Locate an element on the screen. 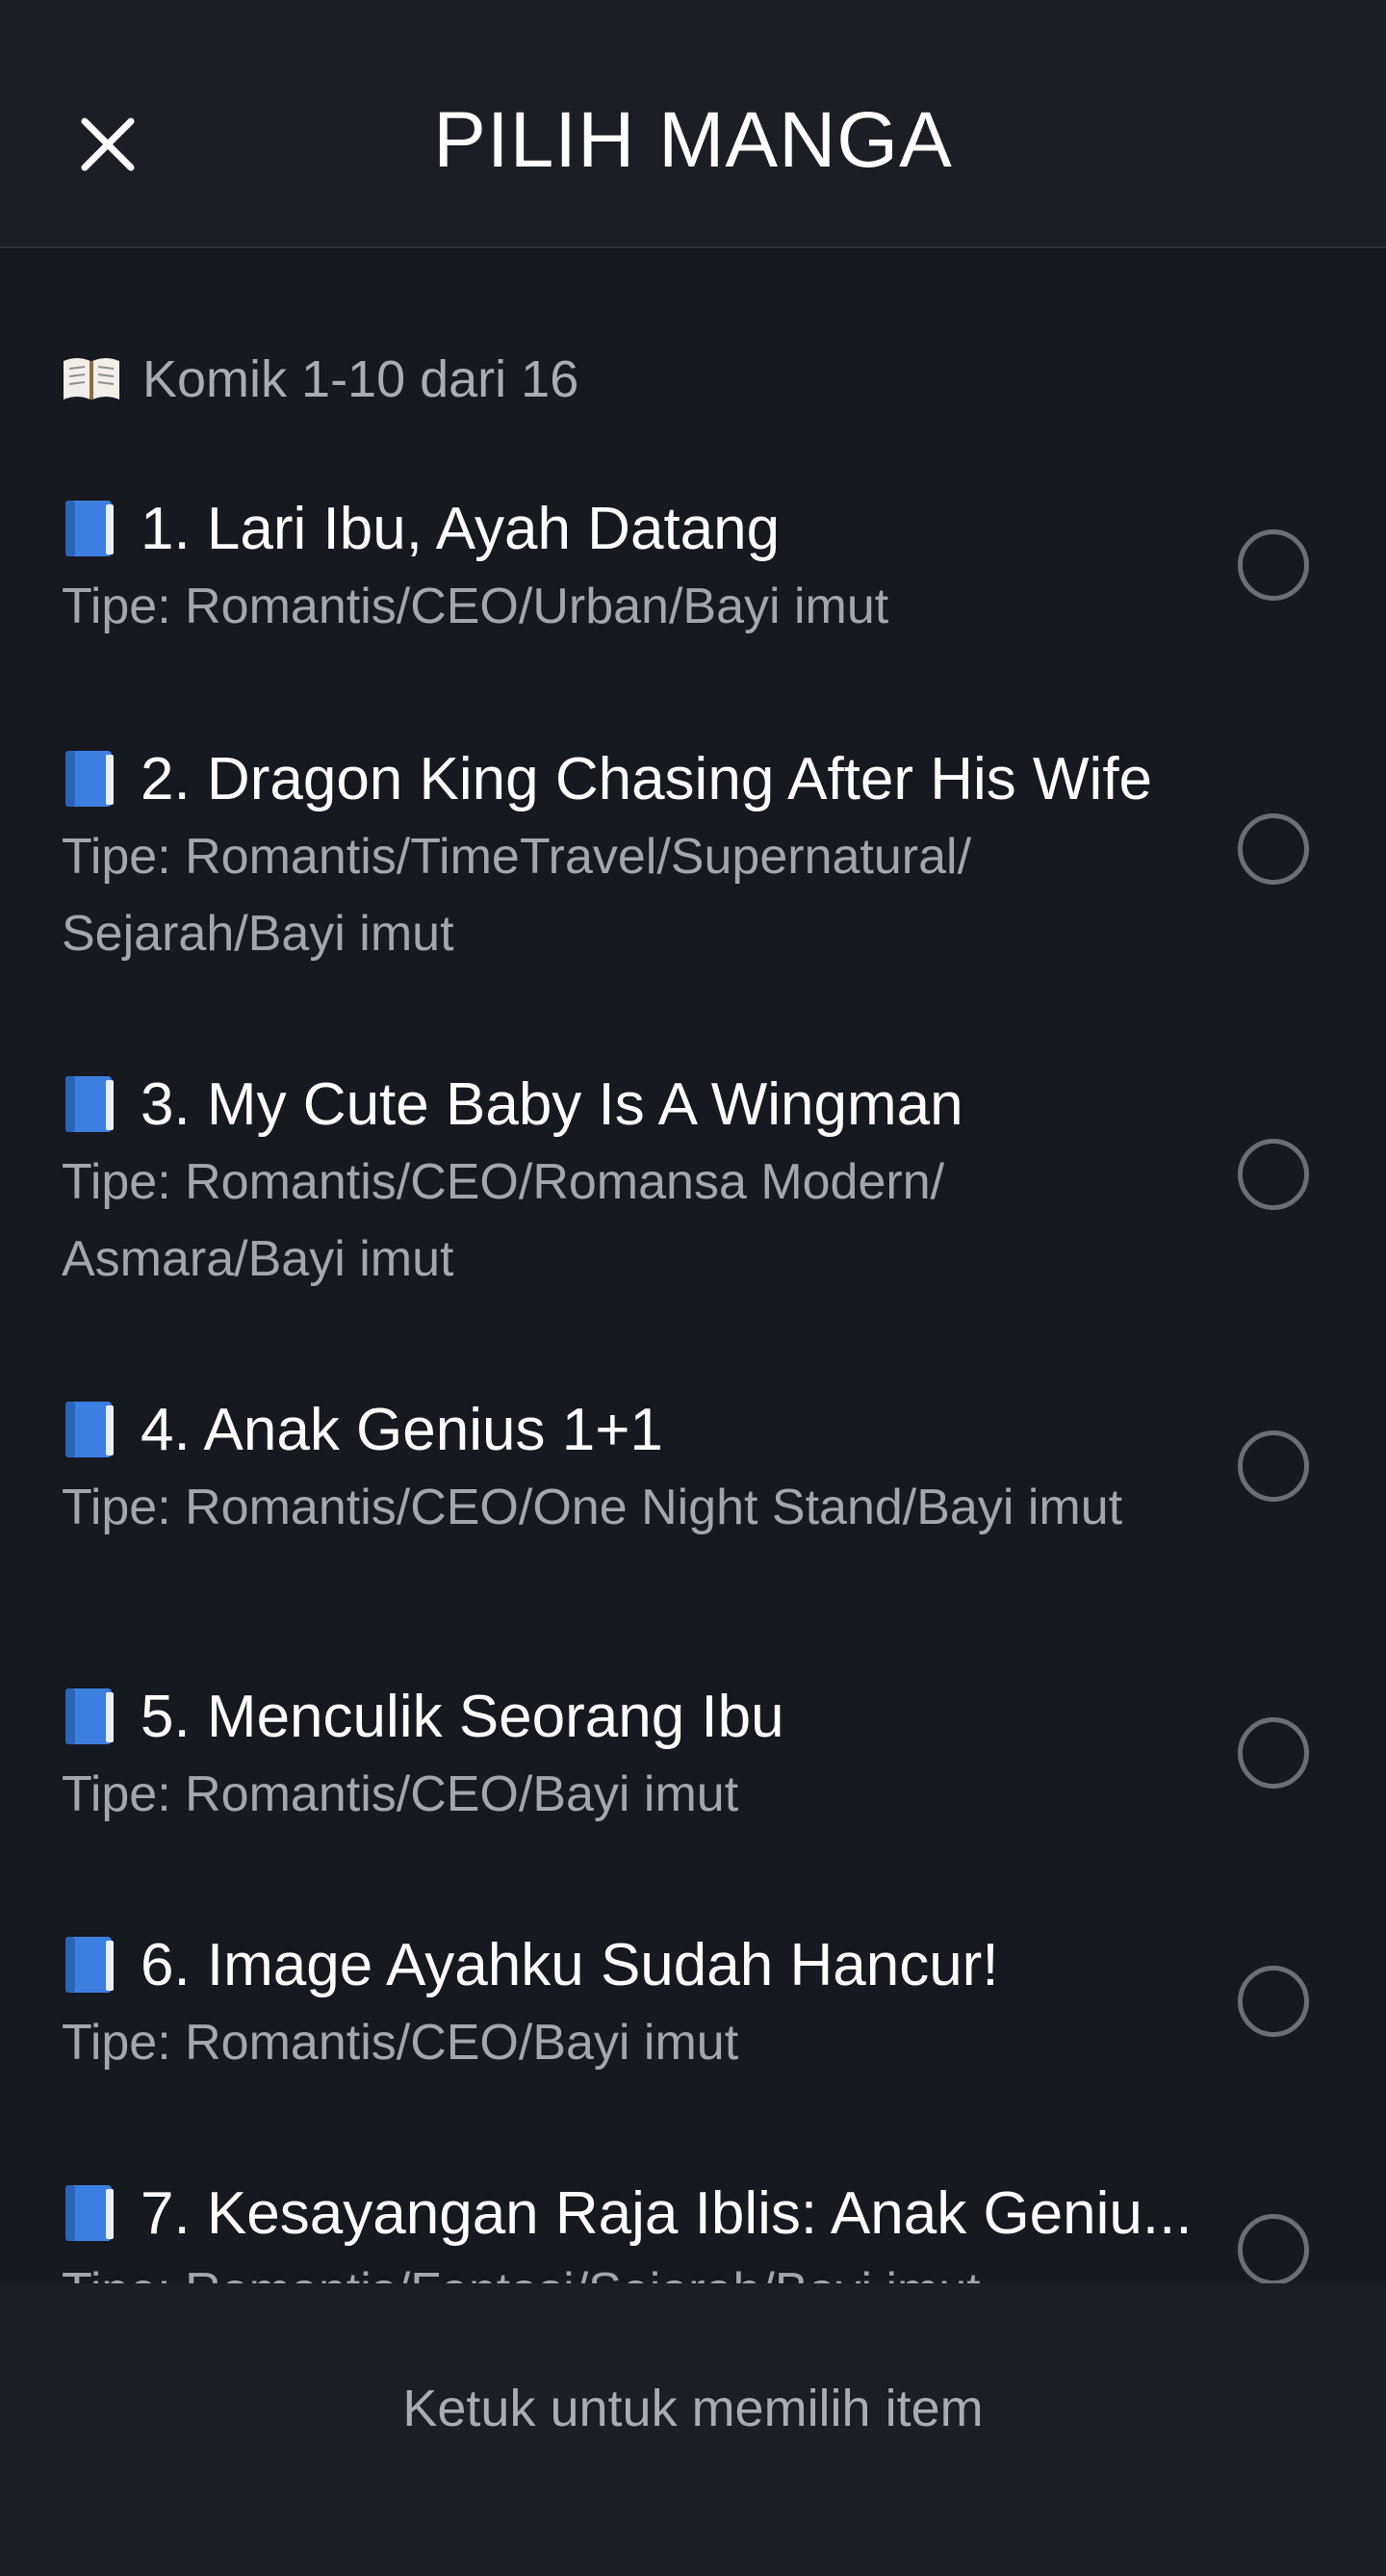  item-title-row: 1. Lari Ibu, Ayah Datang is located at coordinates (628, 530).